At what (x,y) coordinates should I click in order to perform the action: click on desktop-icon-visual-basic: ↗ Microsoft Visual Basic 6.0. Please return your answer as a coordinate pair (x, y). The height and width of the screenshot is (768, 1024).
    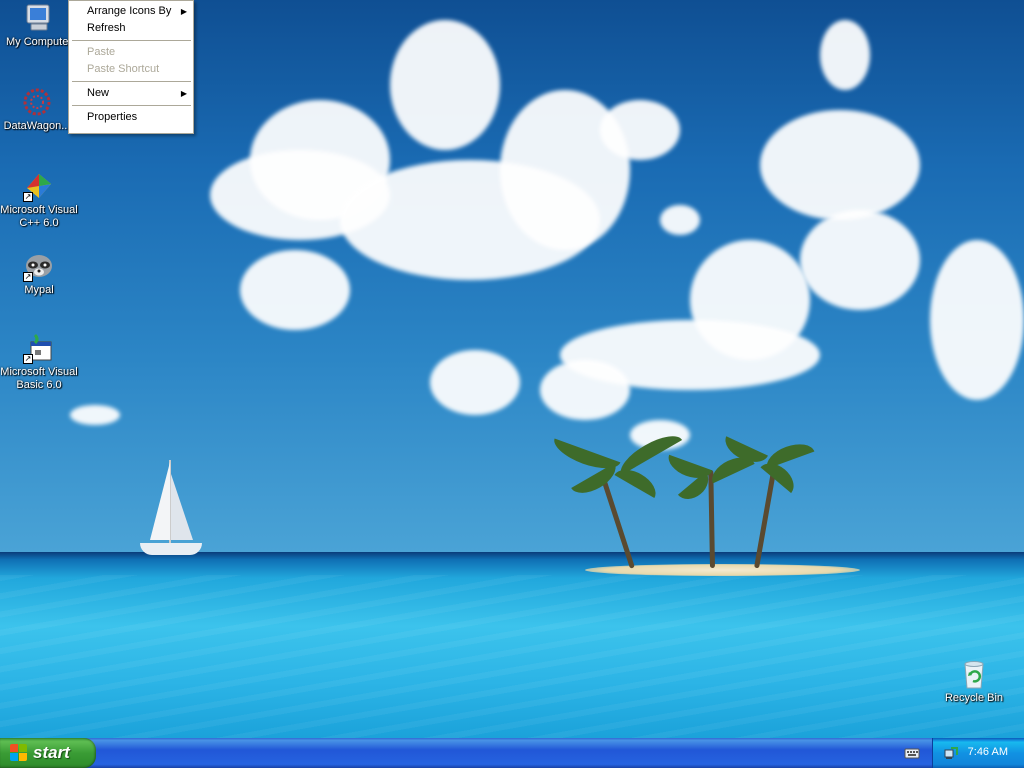
    Looking at the image, I should click on (39, 362).